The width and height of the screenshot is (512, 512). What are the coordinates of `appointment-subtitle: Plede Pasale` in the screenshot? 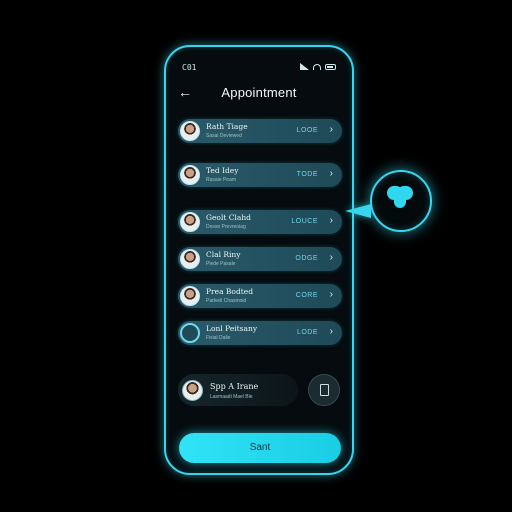 It's located at (221, 264).